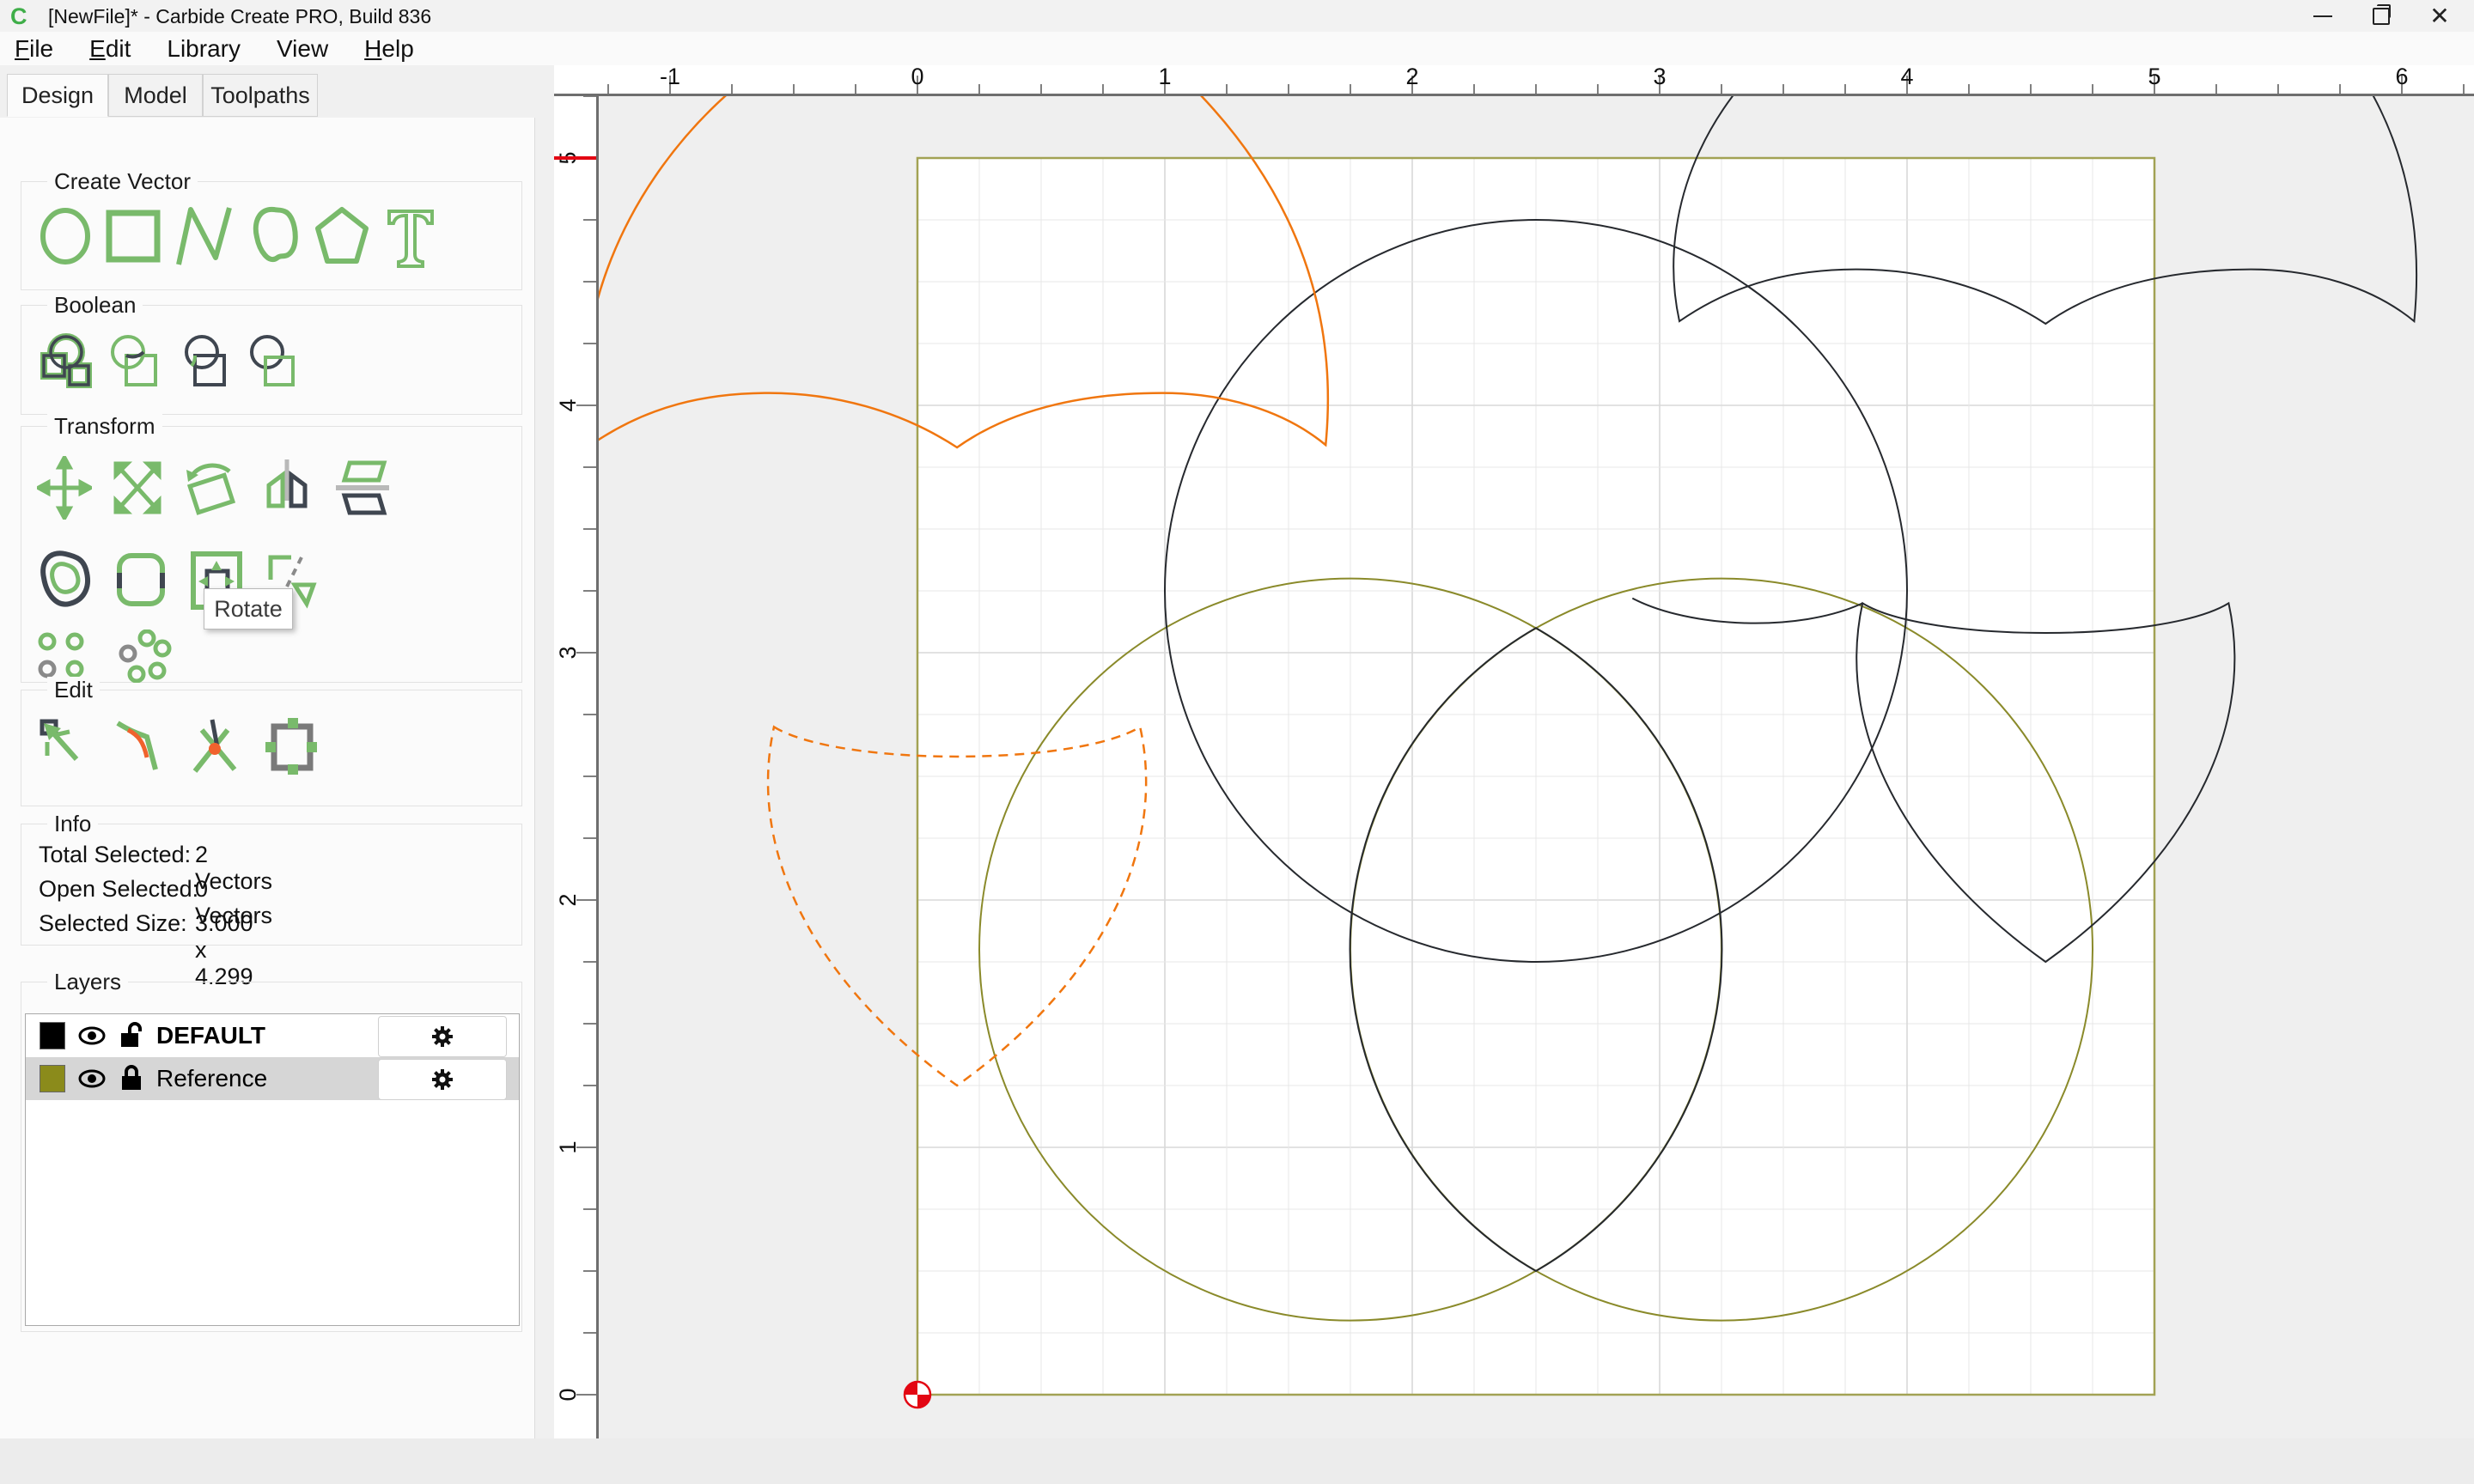  I want to click on grid-array-tool-icon, so click(64, 656).